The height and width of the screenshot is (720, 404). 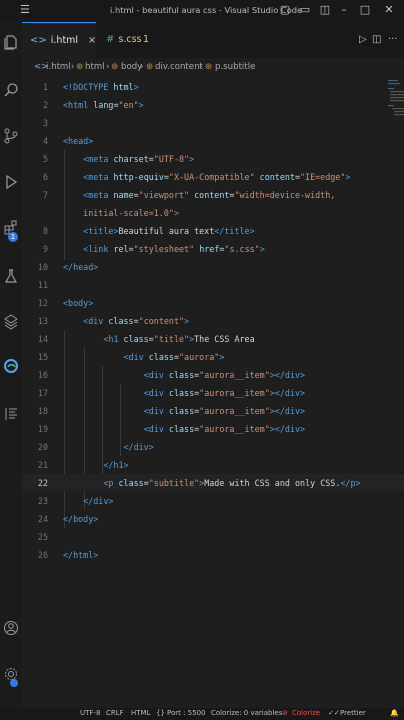 What do you see at coordinates (213, 357) in the screenshot?
I see `code-line: 15 <div class="aurora">` at bounding box center [213, 357].